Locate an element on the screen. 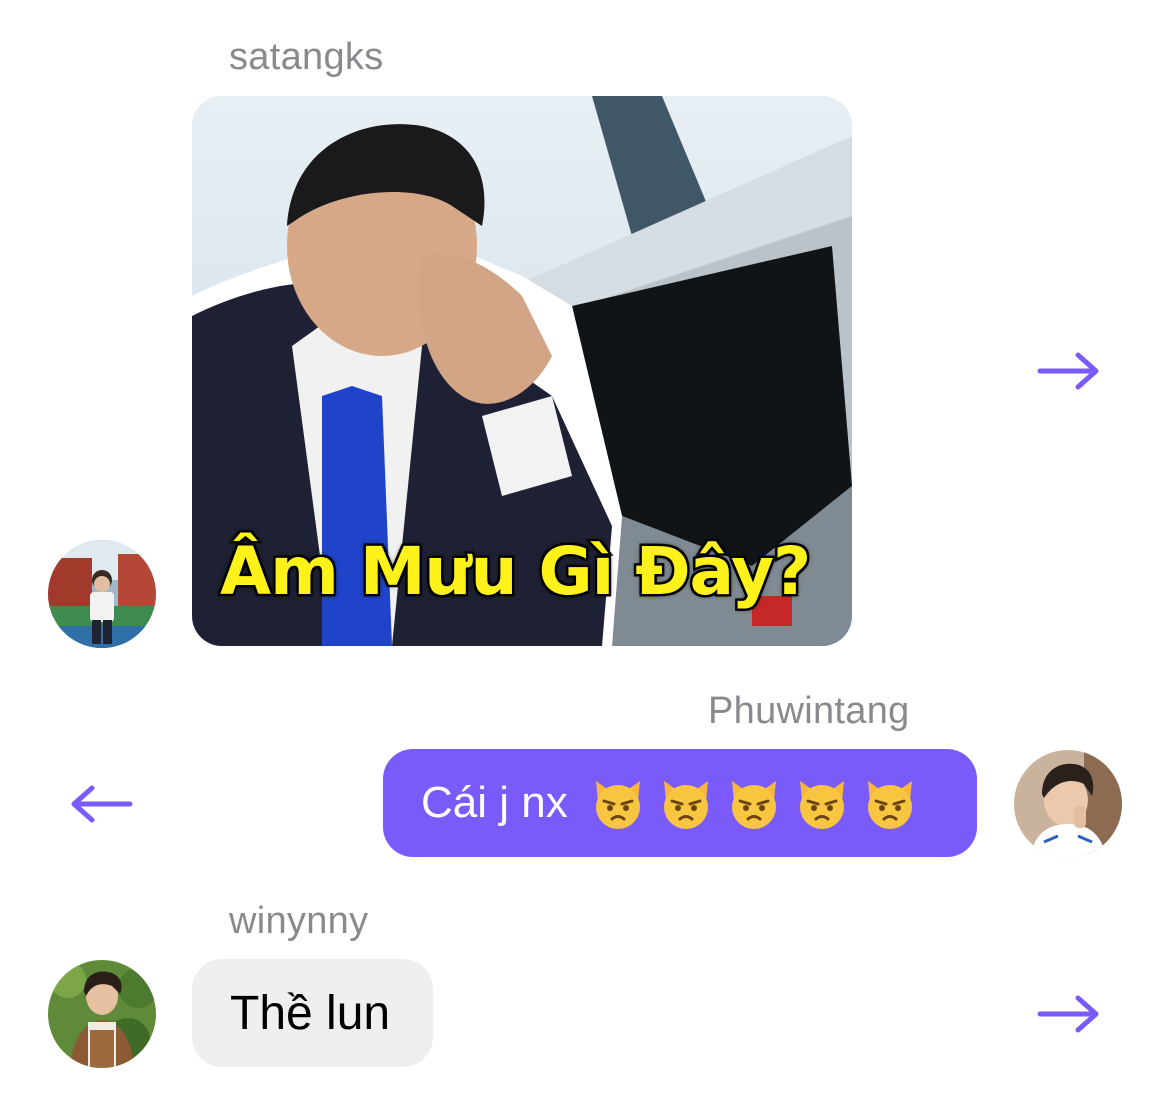 The image size is (1170, 1098). incoming-message-bubble: Thề lun is located at coordinates (312, 1013).